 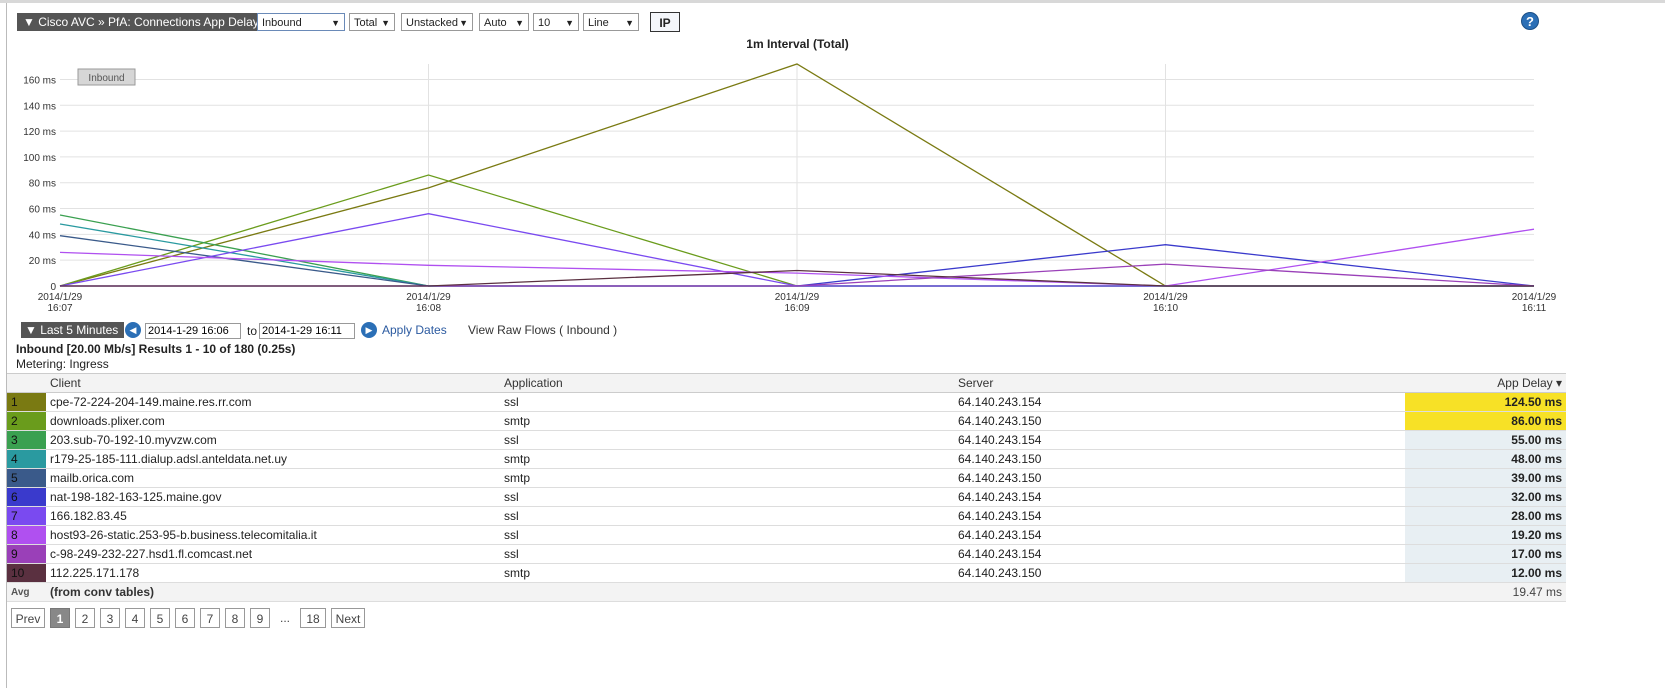 I want to click on direction-select-value: Inbound, so click(x=282, y=23).